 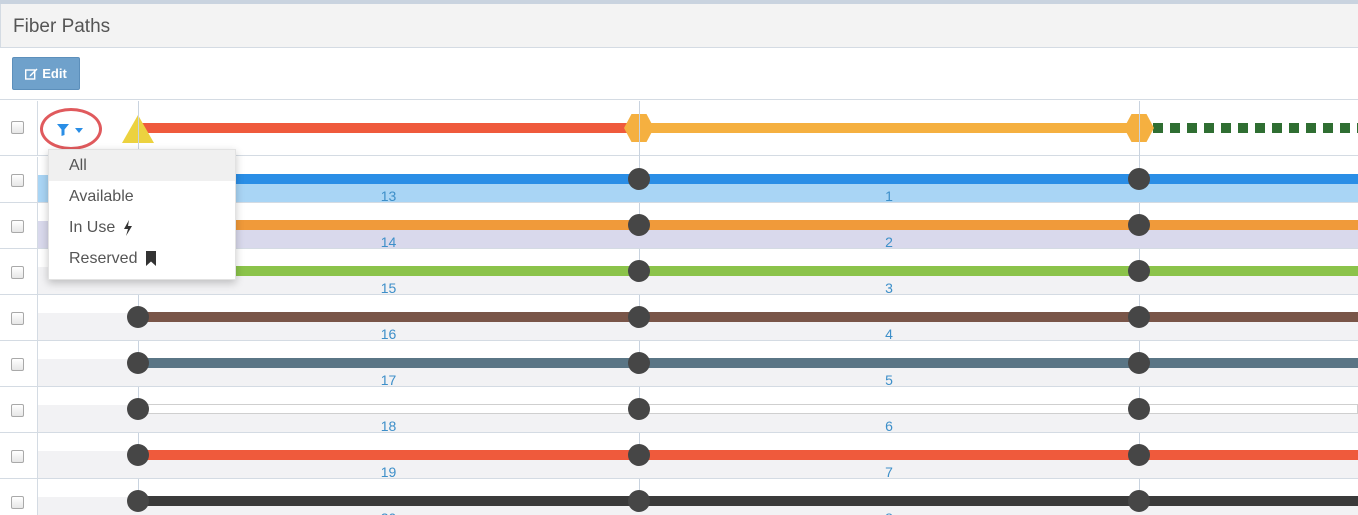 What do you see at coordinates (889, 512) in the screenshot?
I see `fiber-number: 8` at bounding box center [889, 512].